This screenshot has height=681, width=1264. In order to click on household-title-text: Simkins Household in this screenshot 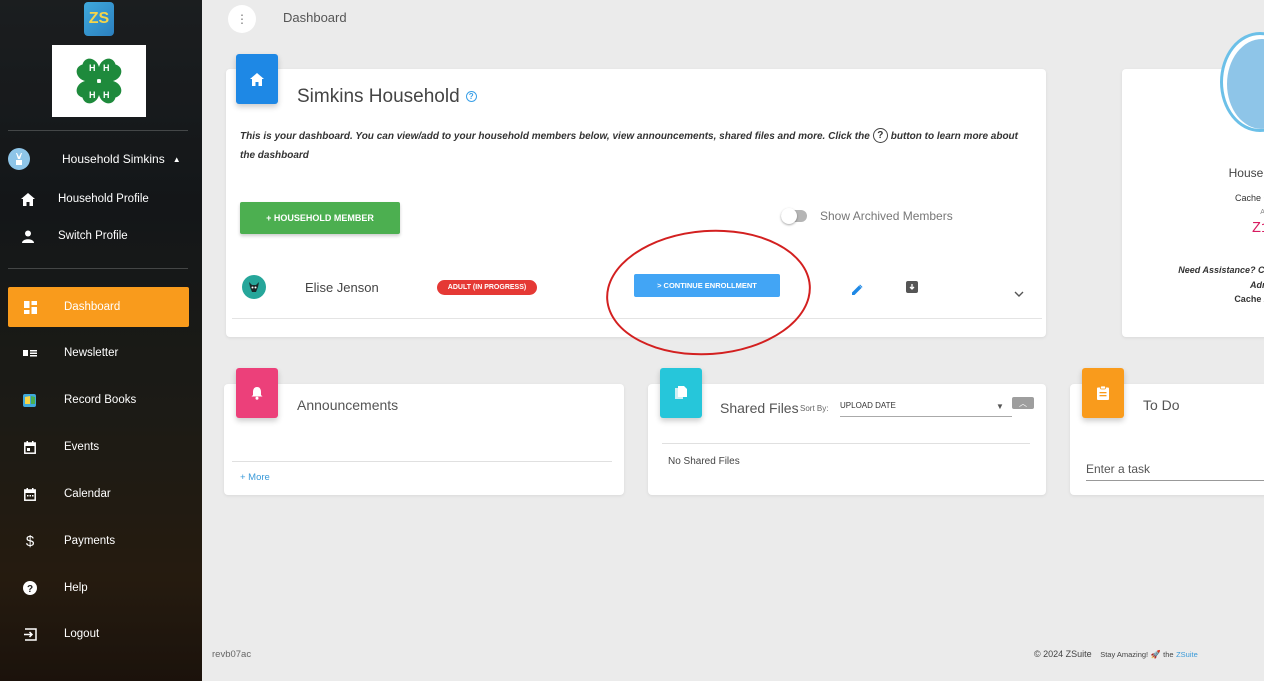, I will do `click(378, 96)`.